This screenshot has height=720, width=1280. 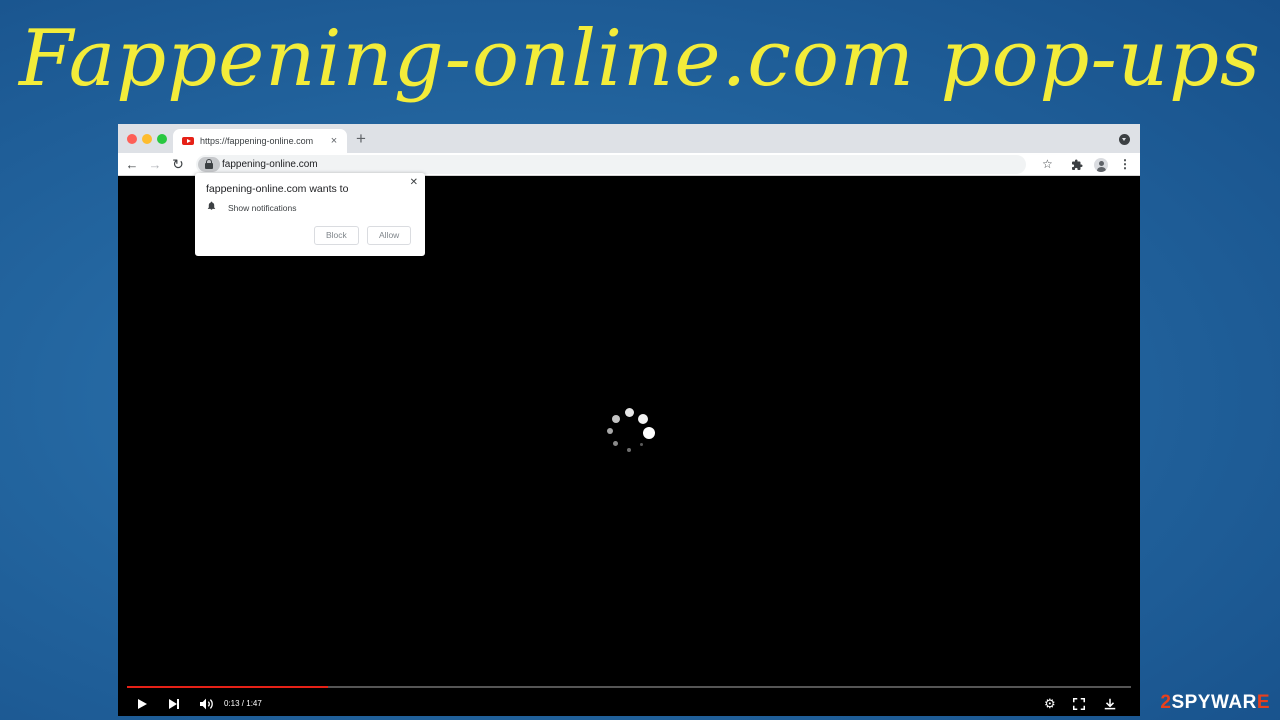 What do you see at coordinates (209, 164) in the screenshot?
I see `lock-icon` at bounding box center [209, 164].